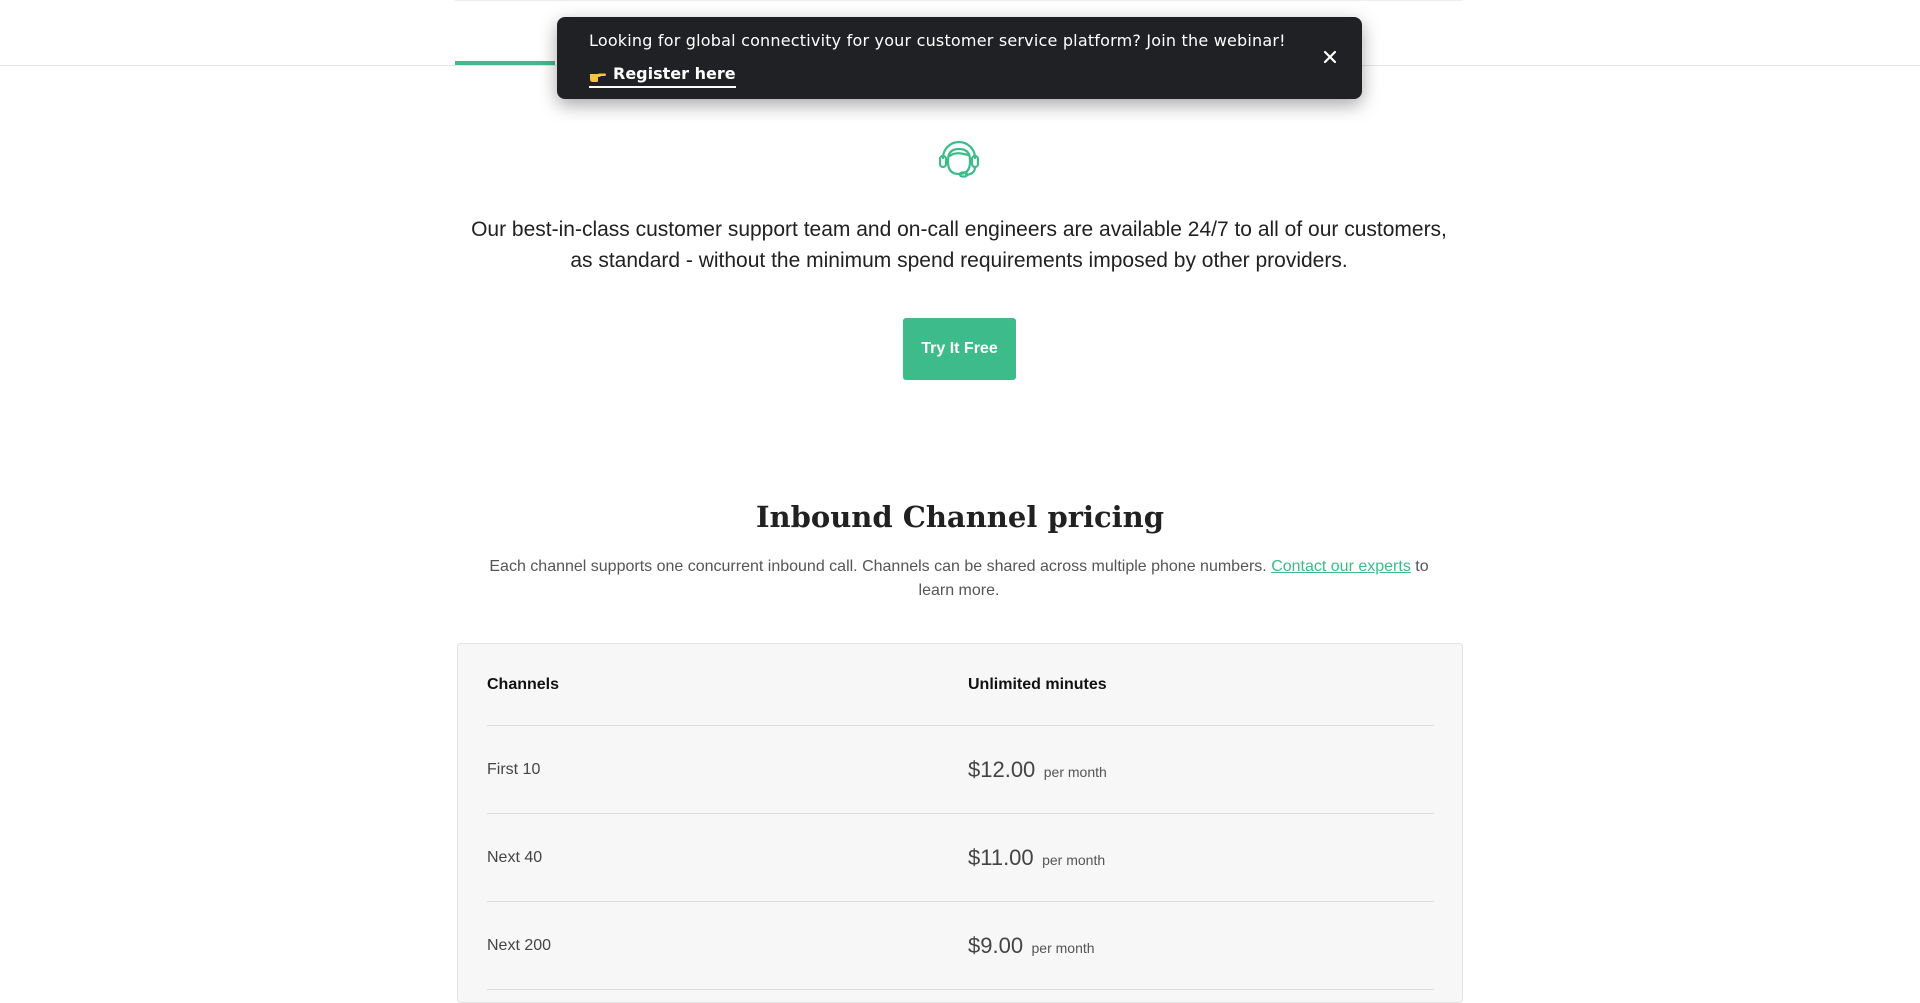 Image resolution: width=1920 pixels, height=1003 pixels. What do you see at coordinates (514, 769) in the screenshot?
I see `tier-label: First 10` at bounding box center [514, 769].